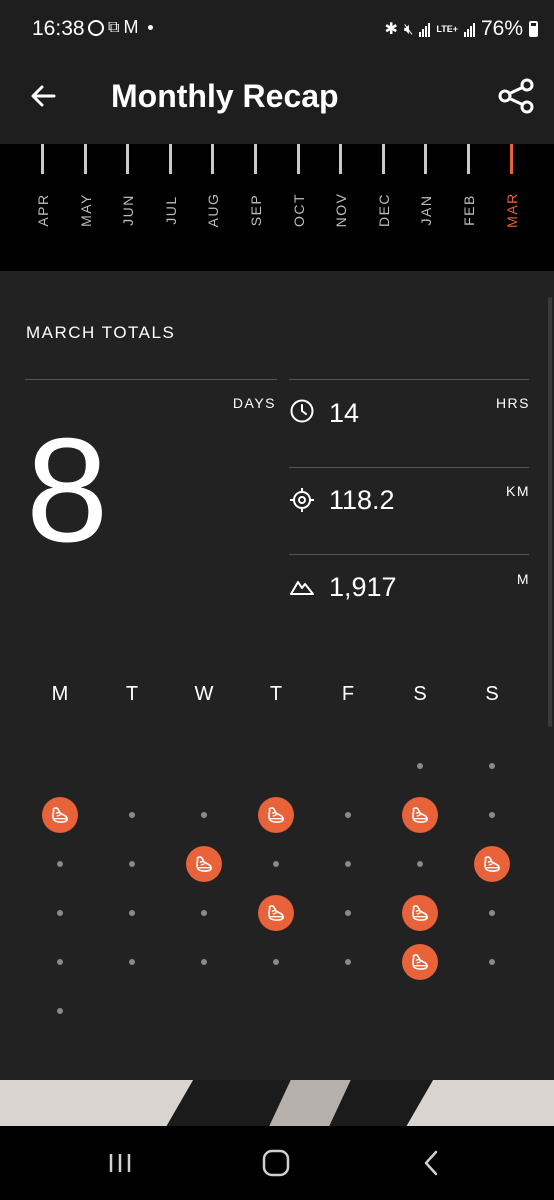 The width and height of the screenshot is (554, 1200). I want to click on network-type: LTE+, so click(447, 28).